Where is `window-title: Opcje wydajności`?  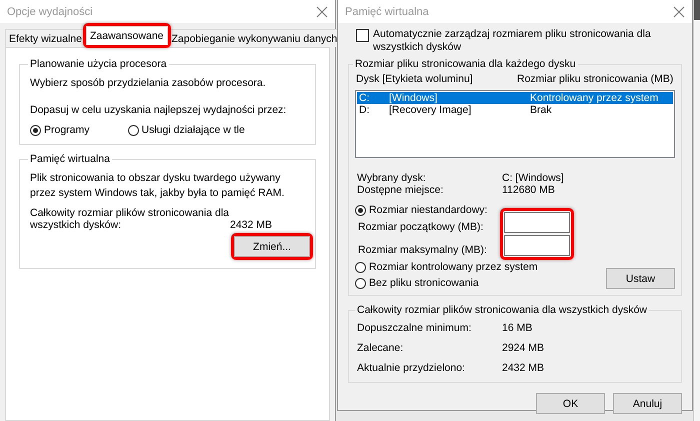 window-title: Opcje wydajności is located at coordinates (50, 12).